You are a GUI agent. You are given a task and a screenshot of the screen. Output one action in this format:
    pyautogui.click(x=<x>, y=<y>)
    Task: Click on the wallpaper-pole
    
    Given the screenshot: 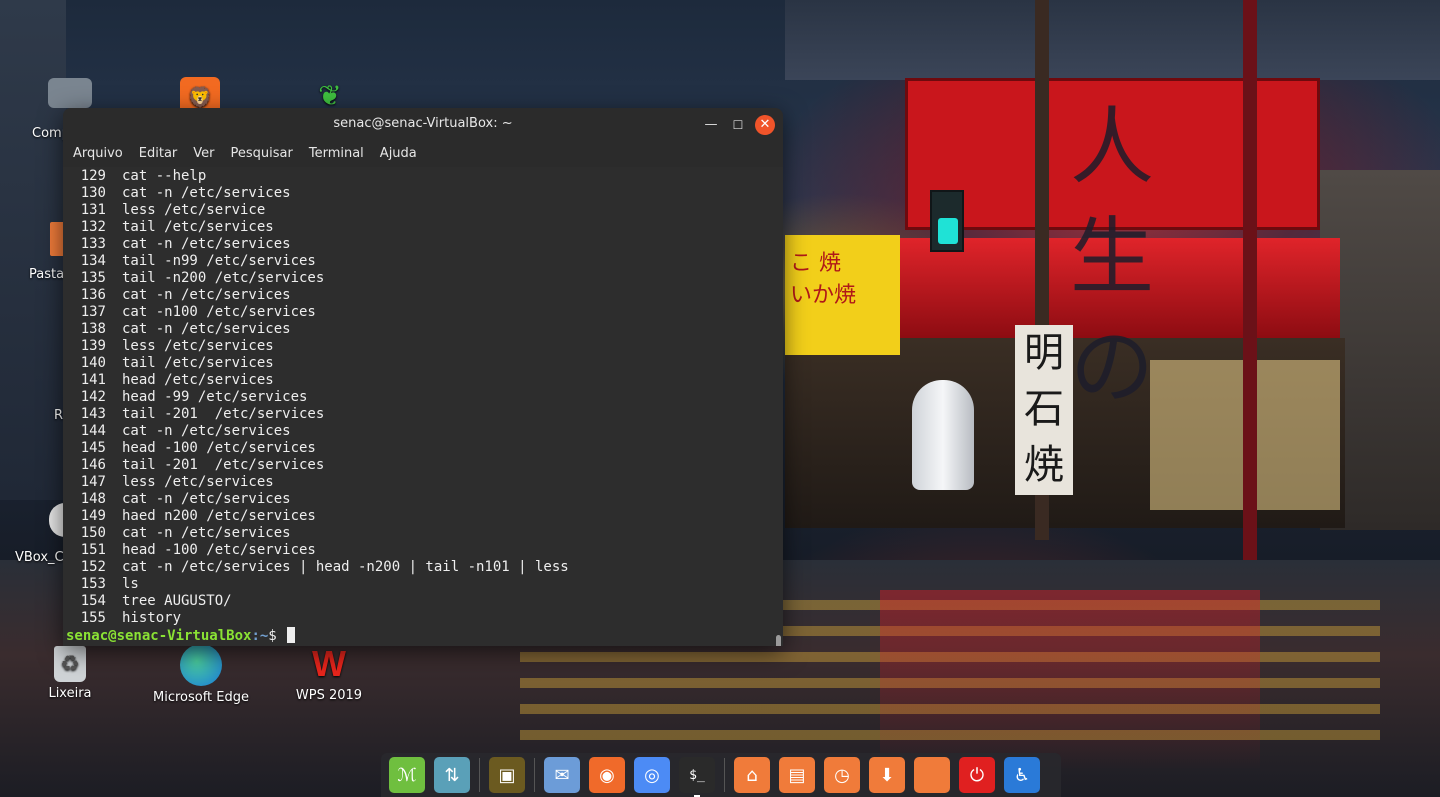 What is the action you would take?
    pyautogui.click(x=1042, y=270)
    